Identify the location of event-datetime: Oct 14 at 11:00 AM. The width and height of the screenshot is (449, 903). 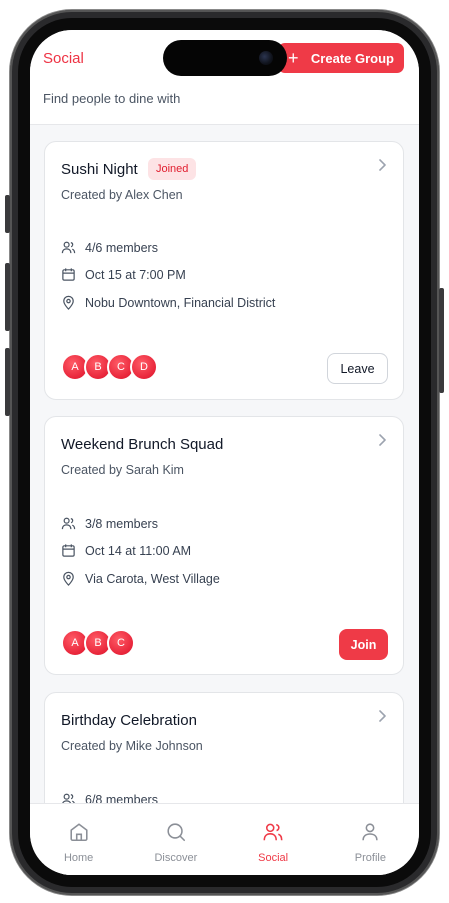
(138, 550).